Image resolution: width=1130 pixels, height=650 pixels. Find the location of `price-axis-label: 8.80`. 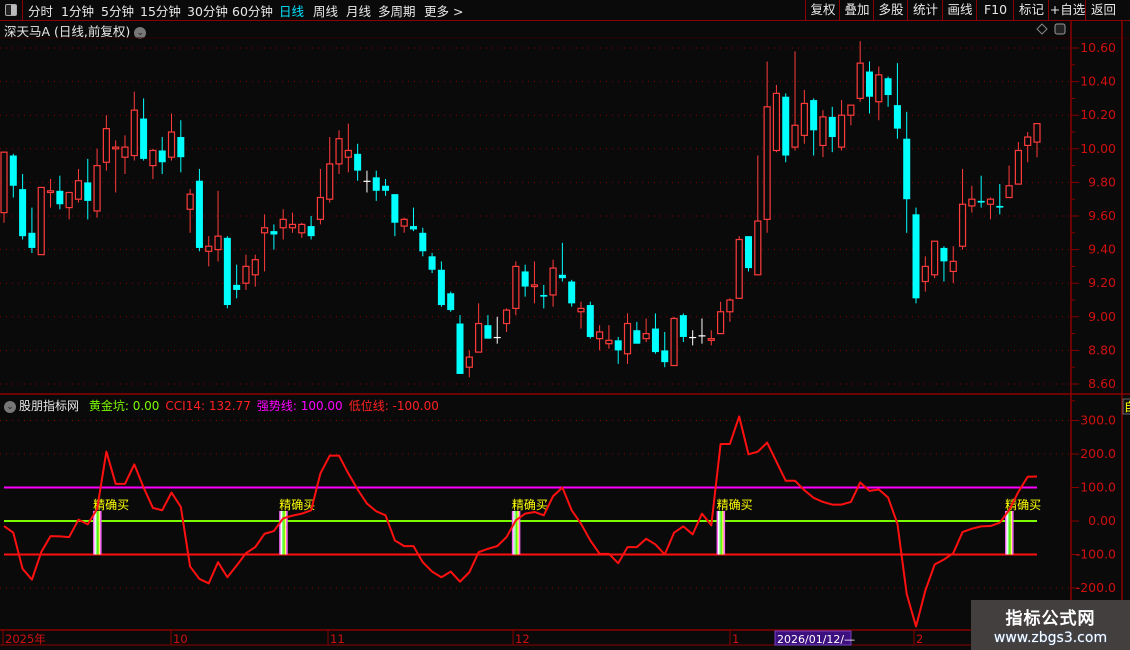

price-axis-label: 8.80 is located at coordinates (1102, 349).